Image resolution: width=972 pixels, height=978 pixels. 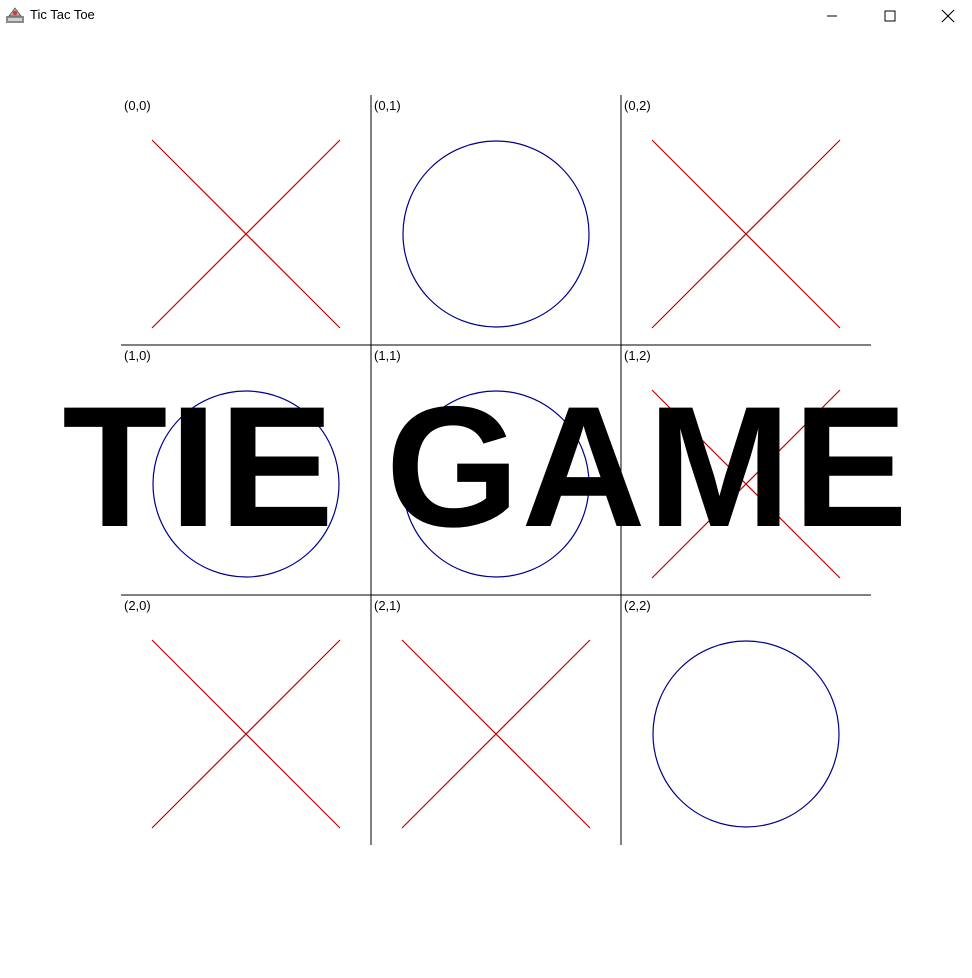 What do you see at coordinates (137, 105) in the screenshot?
I see `cell-coordinate-label: (0,0)` at bounding box center [137, 105].